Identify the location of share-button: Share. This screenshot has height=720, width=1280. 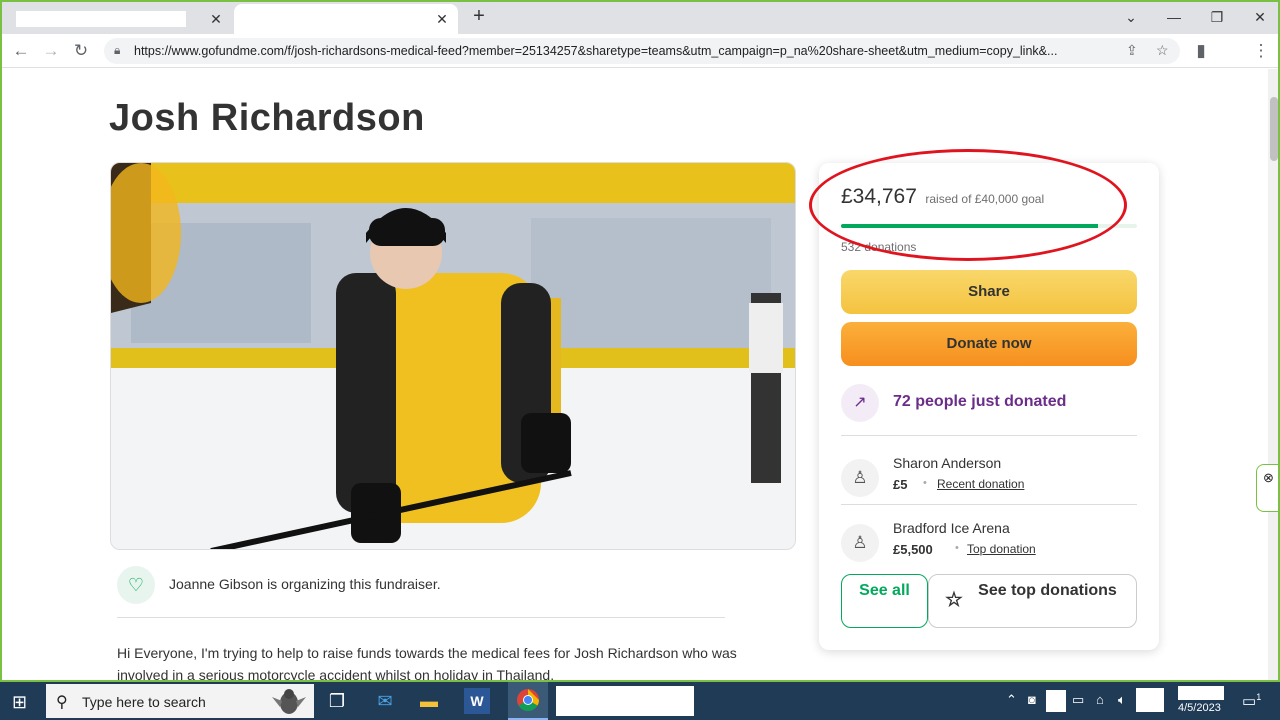
(989, 292).